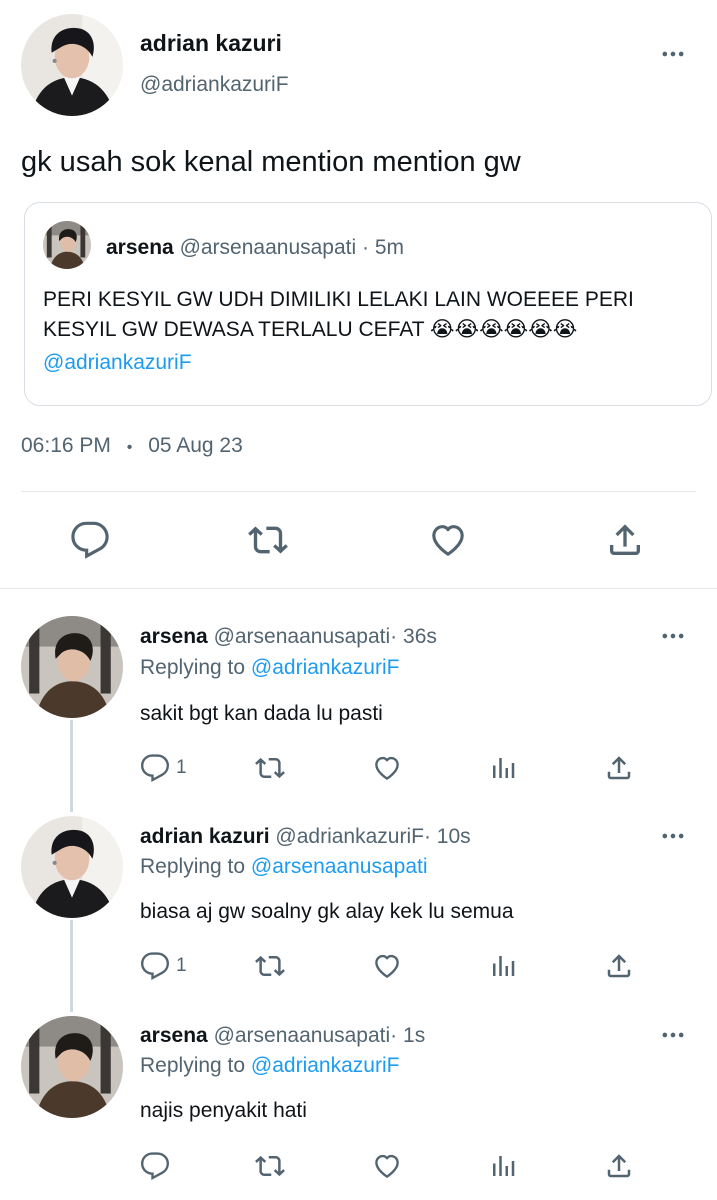 The width and height of the screenshot is (717, 1200). What do you see at coordinates (414, 1035) in the screenshot?
I see `reply-time: 1s` at bounding box center [414, 1035].